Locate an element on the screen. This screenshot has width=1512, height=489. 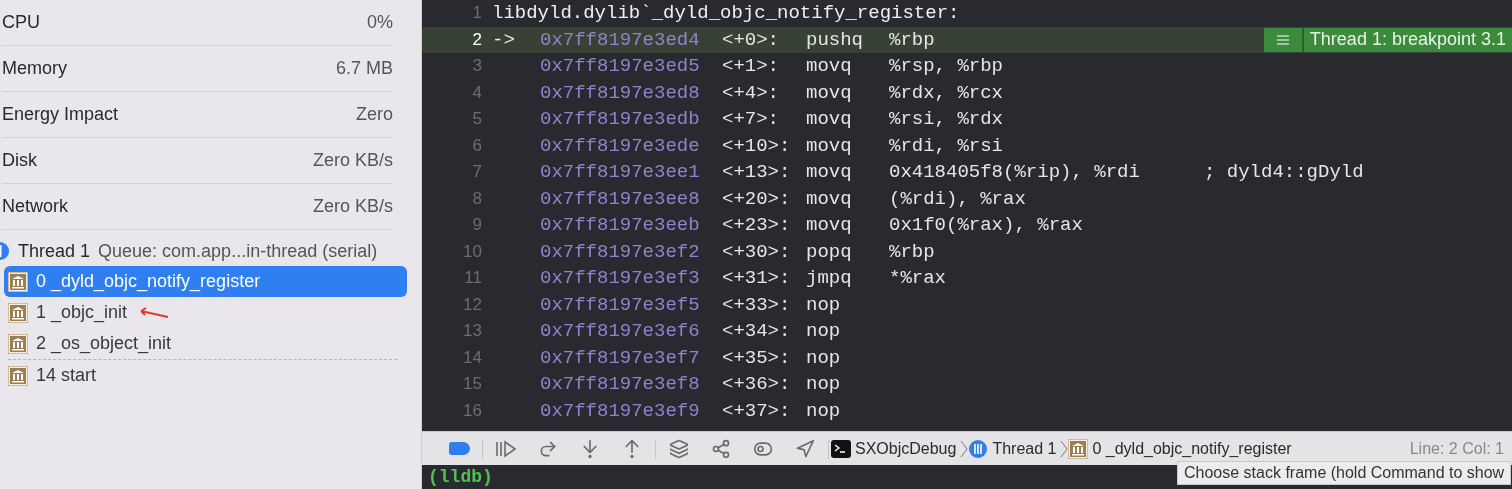
gauge-label: Disk is located at coordinates (19, 160).